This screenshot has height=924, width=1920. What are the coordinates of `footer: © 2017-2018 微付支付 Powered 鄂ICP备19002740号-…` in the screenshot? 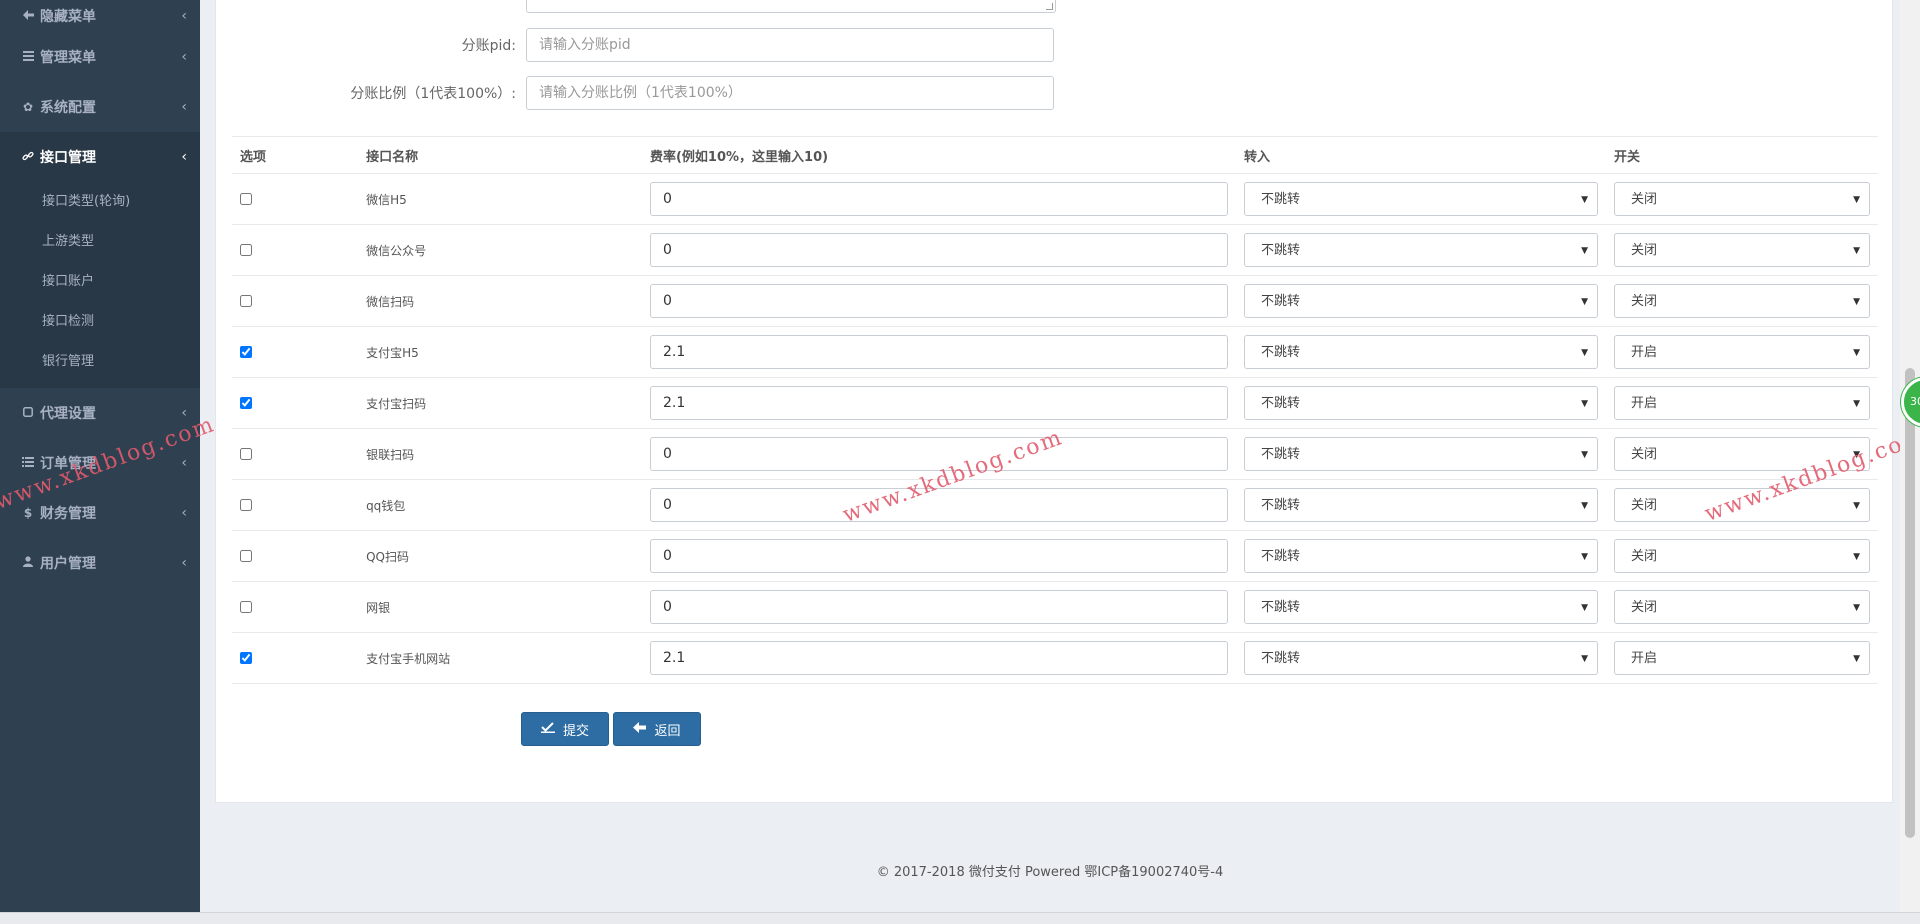 It's located at (1050, 872).